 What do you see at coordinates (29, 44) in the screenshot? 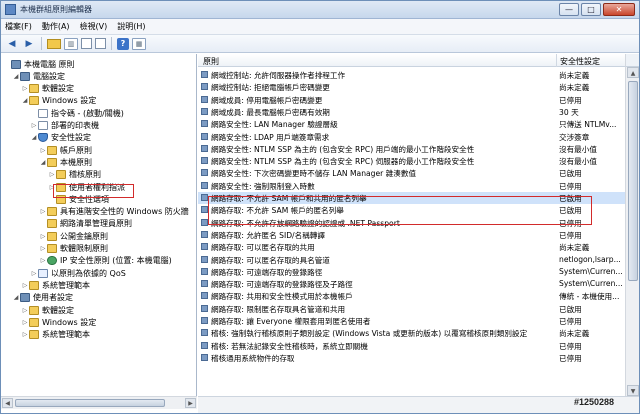
I see `forward-icon: ▶` at bounding box center [29, 44].